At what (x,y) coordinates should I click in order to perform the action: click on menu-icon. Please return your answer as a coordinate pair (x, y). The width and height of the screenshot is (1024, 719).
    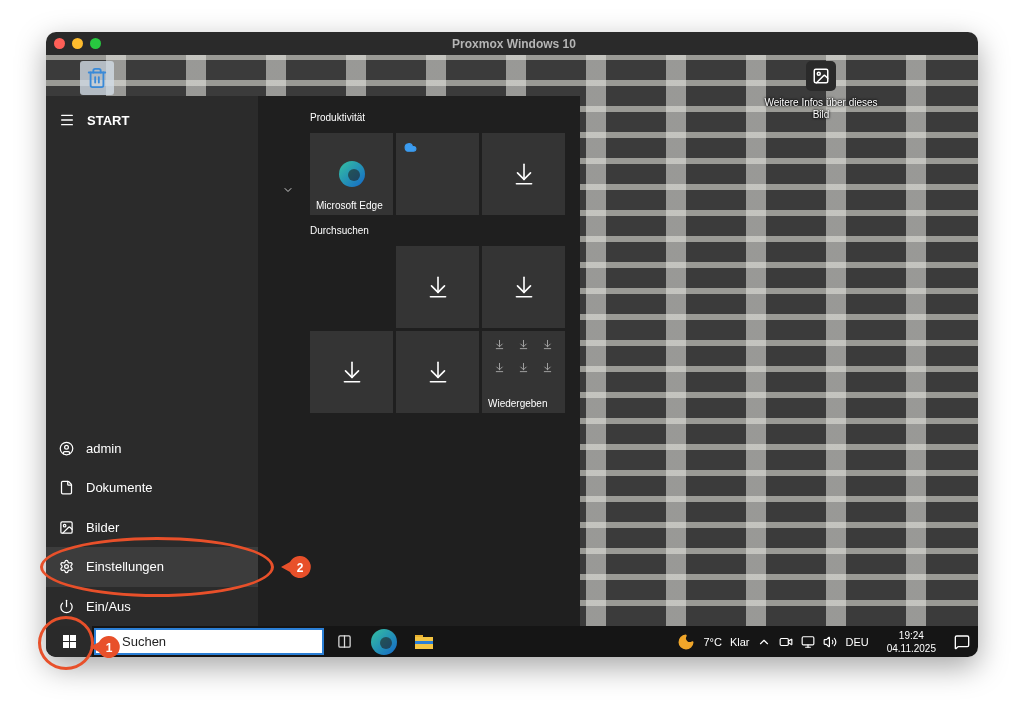
    Looking at the image, I should click on (67, 120).